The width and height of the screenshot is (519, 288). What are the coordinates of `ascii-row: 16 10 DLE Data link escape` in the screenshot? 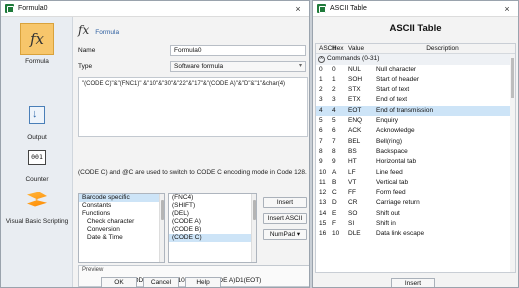 It's located at (415, 234).